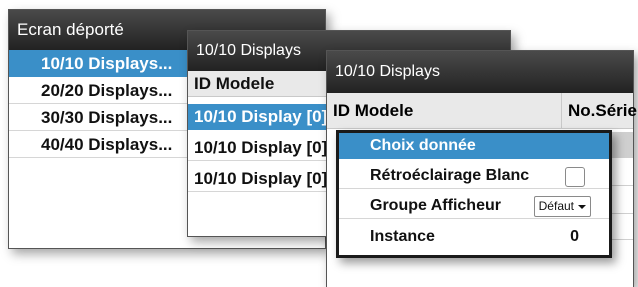  I want to click on panel-title-displays-detail: 10/10 Displays, so click(480, 72).